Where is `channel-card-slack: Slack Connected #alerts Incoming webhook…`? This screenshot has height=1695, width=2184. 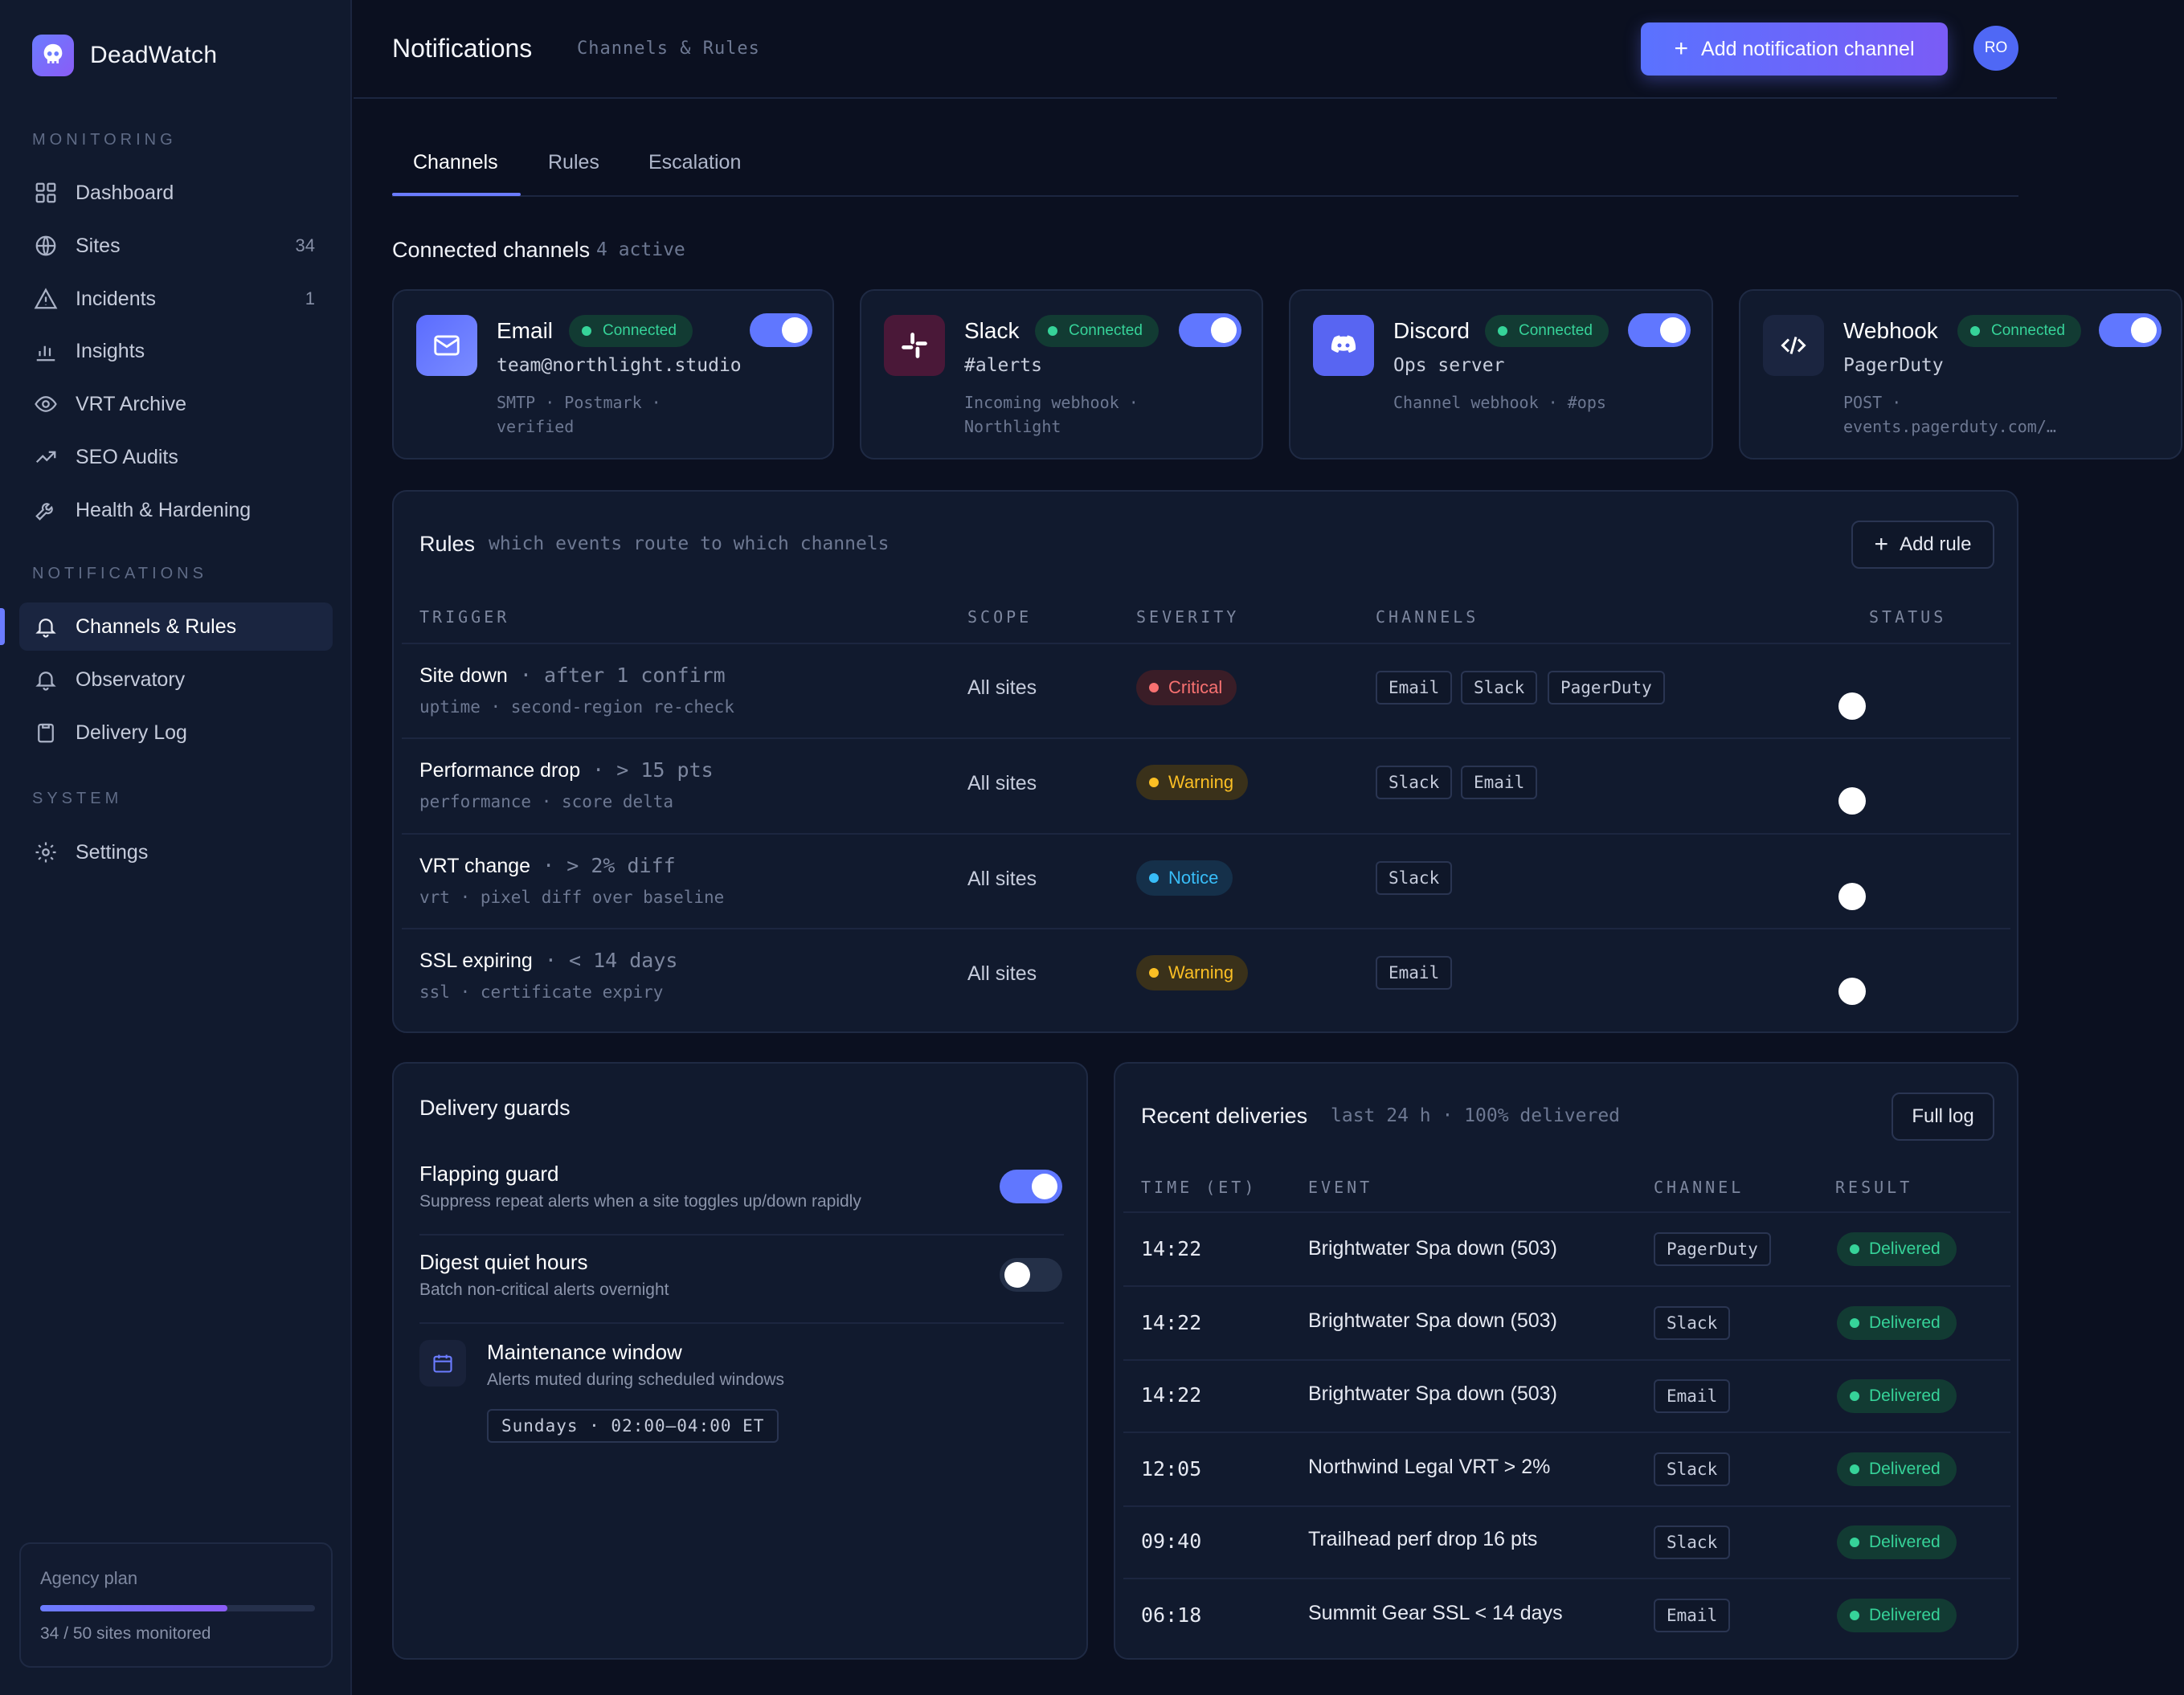
channel-card-slack: Slack Connected #alerts Incoming webhook… is located at coordinates (1061, 374).